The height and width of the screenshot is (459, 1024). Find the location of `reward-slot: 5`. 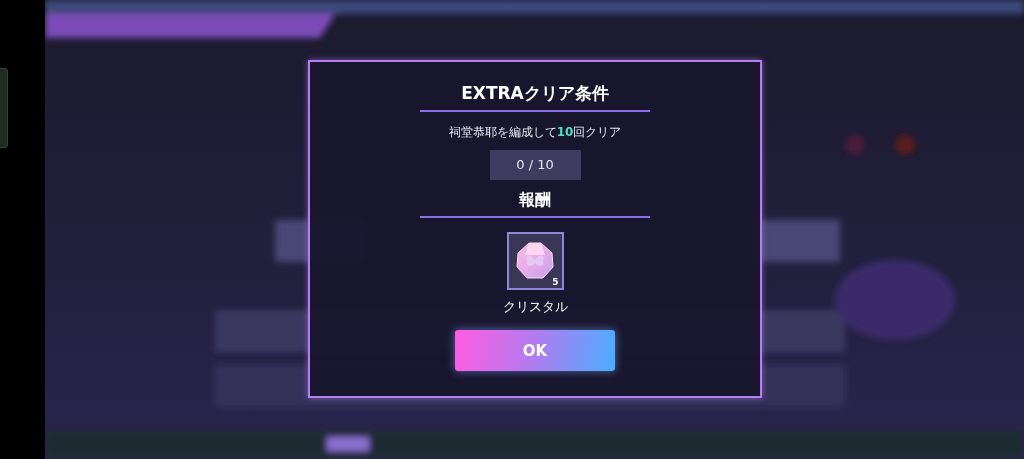

reward-slot: 5 is located at coordinates (535, 261).